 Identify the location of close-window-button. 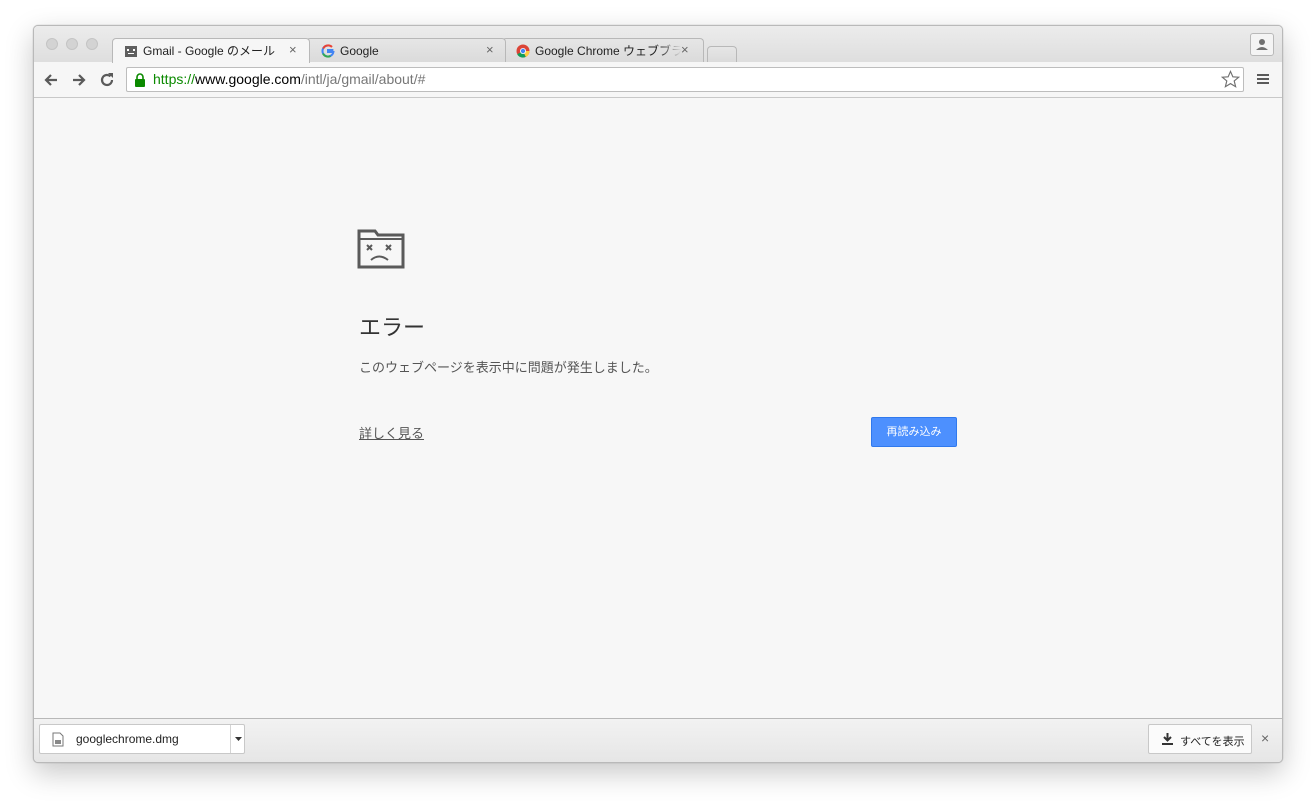
(52, 44).